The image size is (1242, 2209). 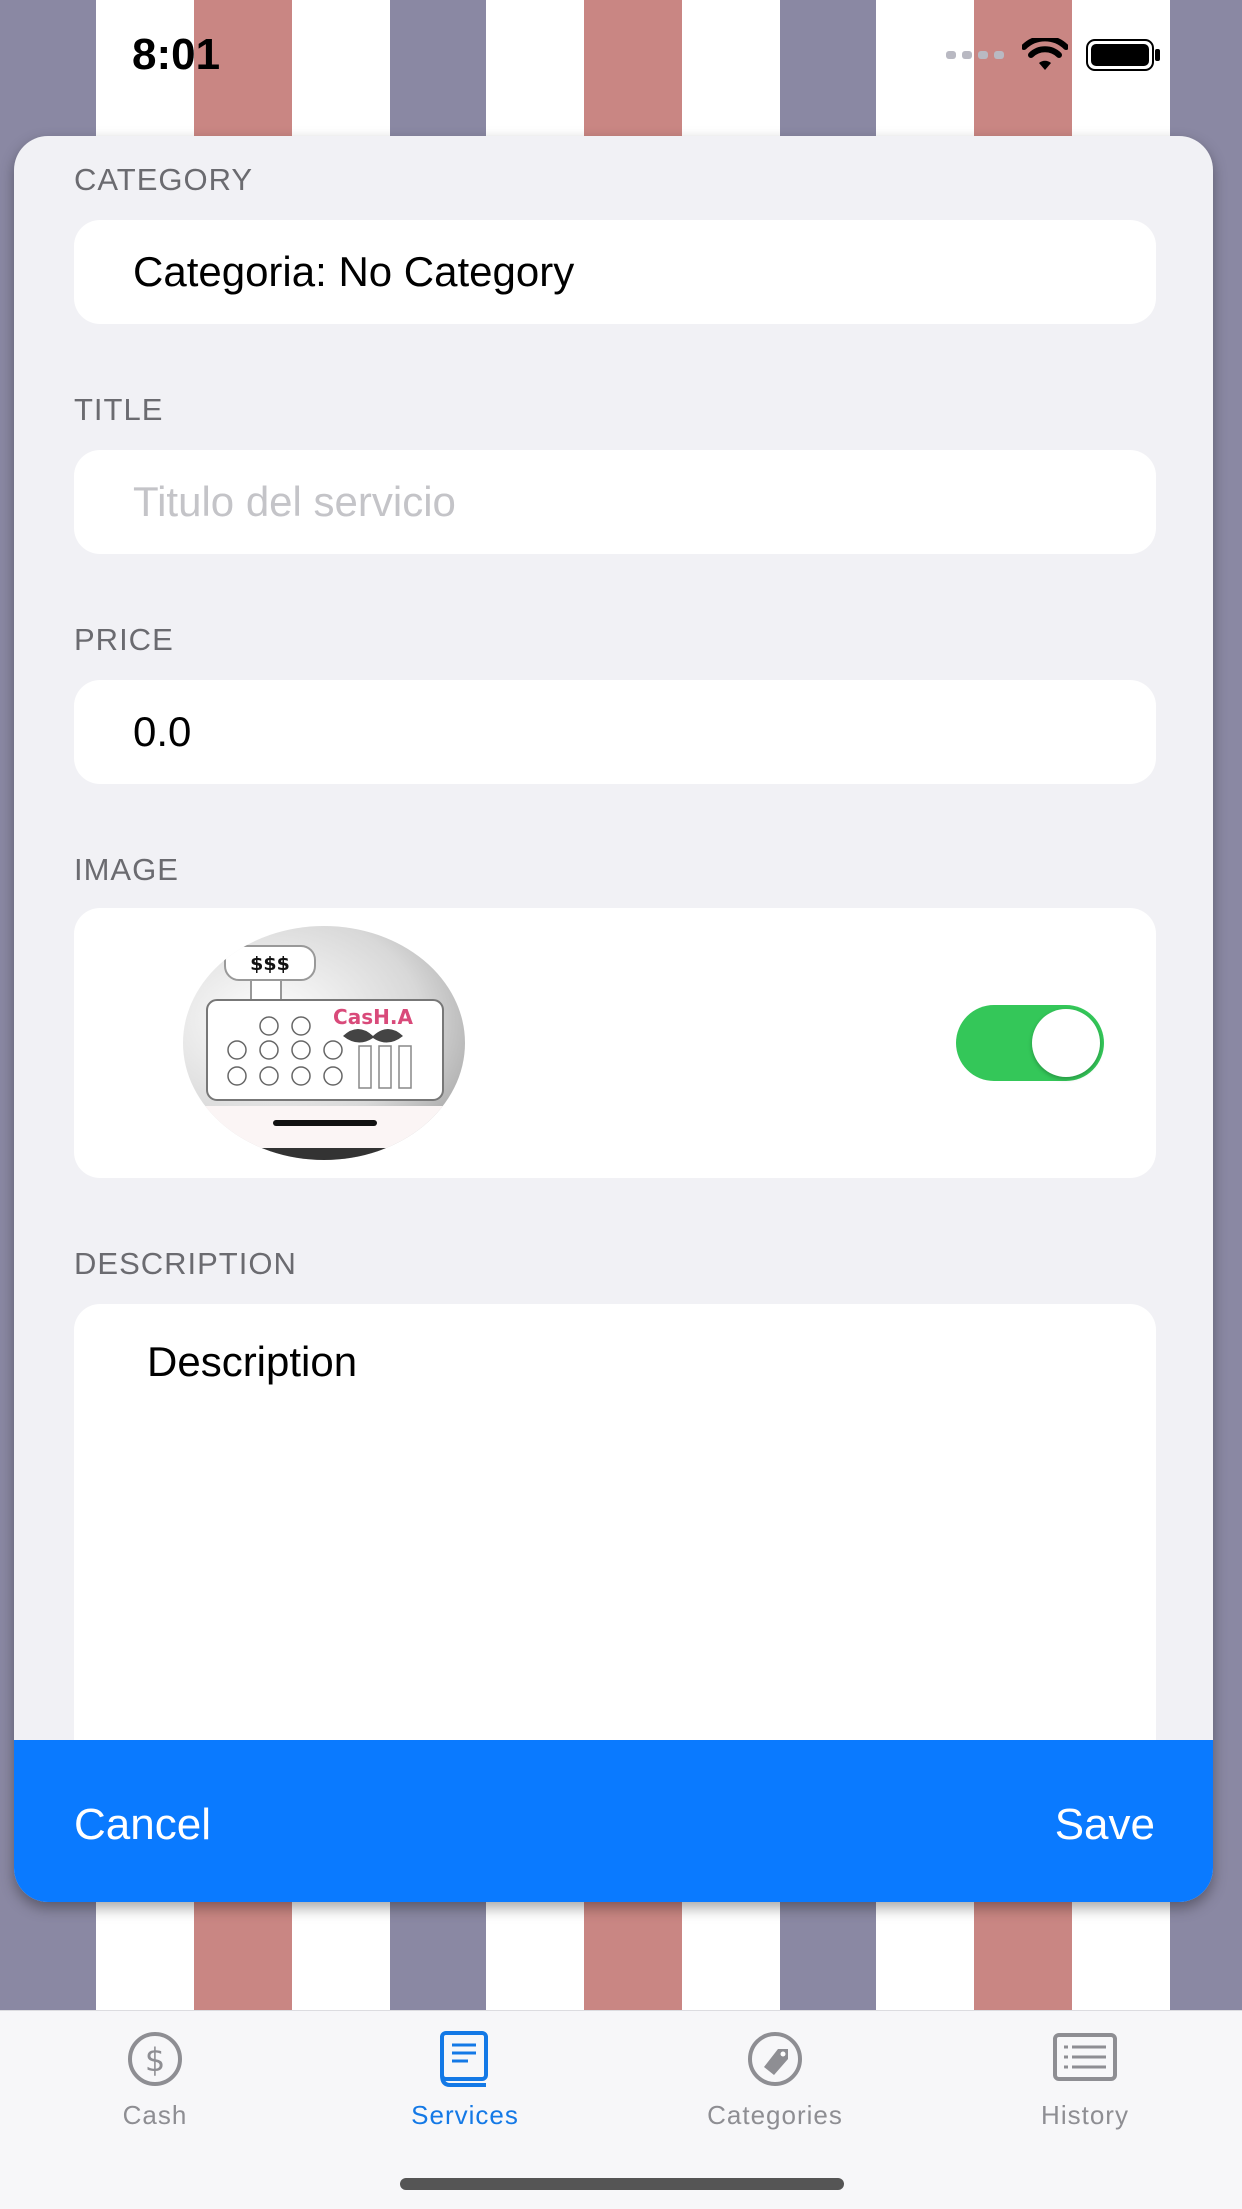 What do you see at coordinates (142, 1825) in the screenshot?
I see `cancel-button: Cancel` at bounding box center [142, 1825].